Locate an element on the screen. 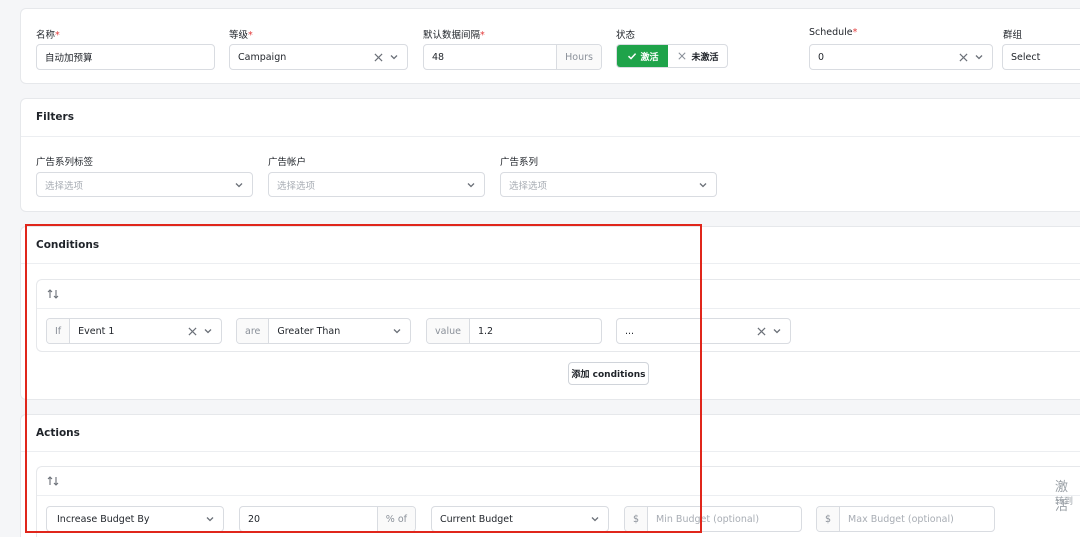 The height and width of the screenshot is (537, 1080). schedule-select: 0 is located at coordinates (901, 57).